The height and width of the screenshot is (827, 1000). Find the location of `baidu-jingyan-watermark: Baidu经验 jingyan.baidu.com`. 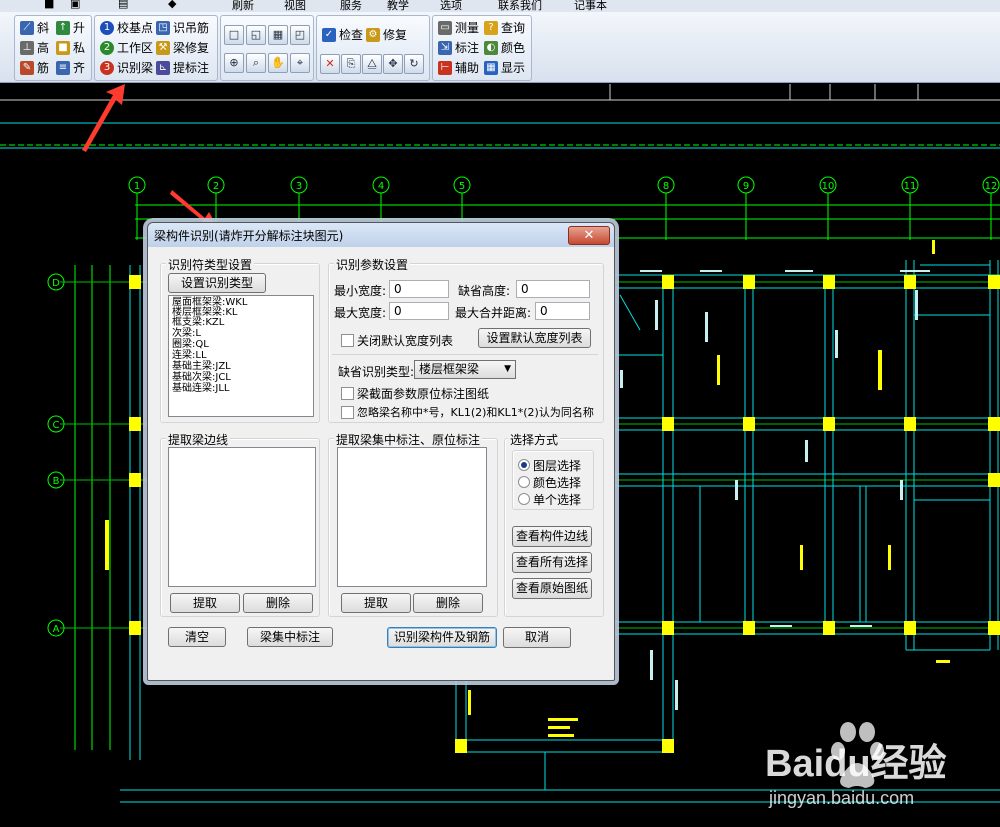

baidu-jingyan-watermark: Baidu经验 jingyan.baidu.com is located at coordinates (856, 765).